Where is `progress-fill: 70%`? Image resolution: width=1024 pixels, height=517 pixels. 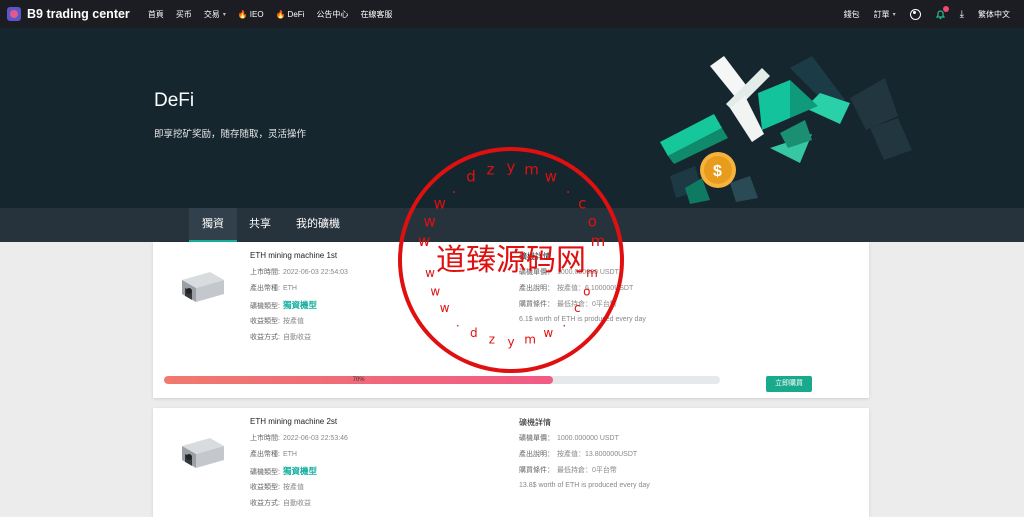
progress-fill: 70% is located at coordinates (359, 380).